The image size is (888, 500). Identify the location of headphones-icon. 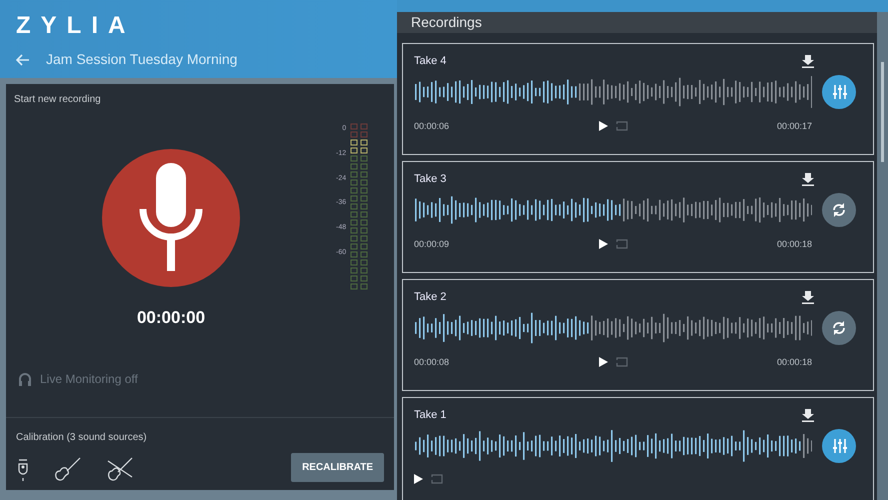
(25, 379).